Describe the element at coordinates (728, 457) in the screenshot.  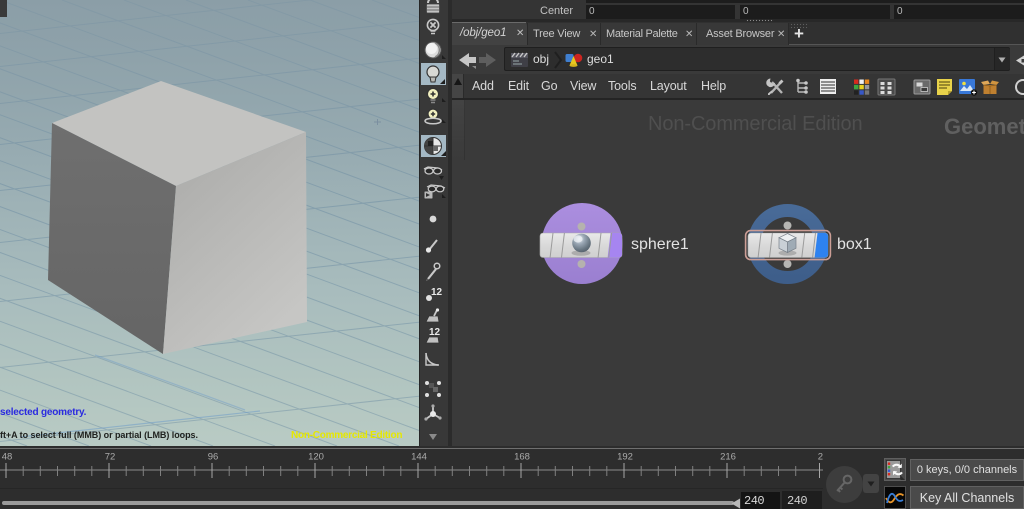
I see `svg-text: 216` at that location.